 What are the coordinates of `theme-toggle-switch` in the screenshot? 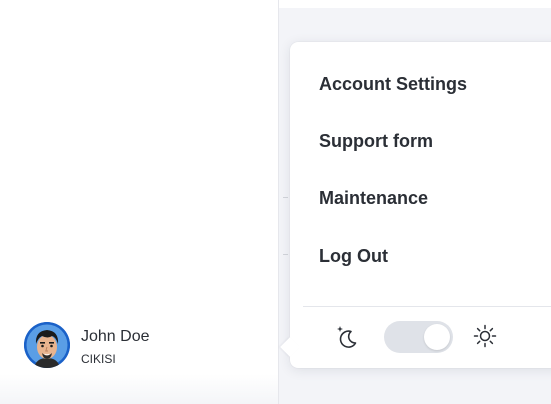 It's located at (418, 337).